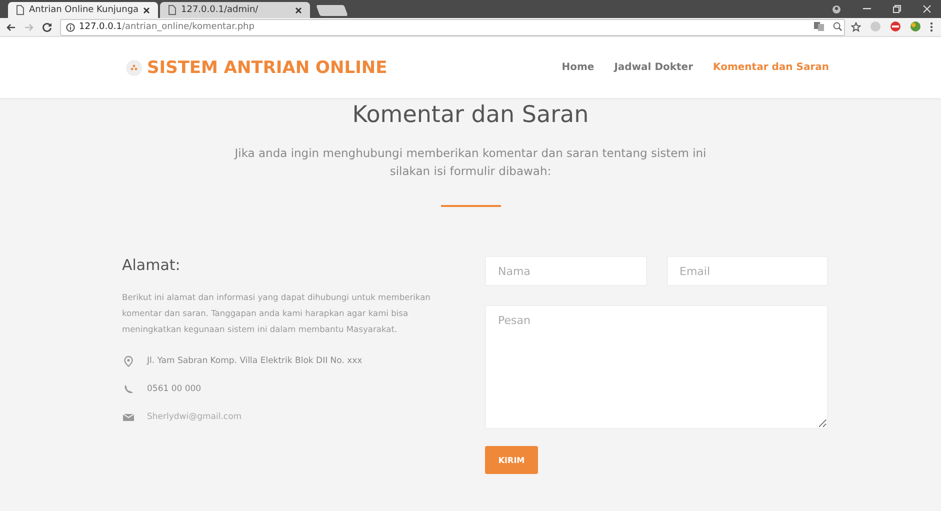  What do you see at coordinates (235, 10) in the screenshot?
I see `browser-tab: 127.0.0.1/admin/` at bounding box center [235, 10].